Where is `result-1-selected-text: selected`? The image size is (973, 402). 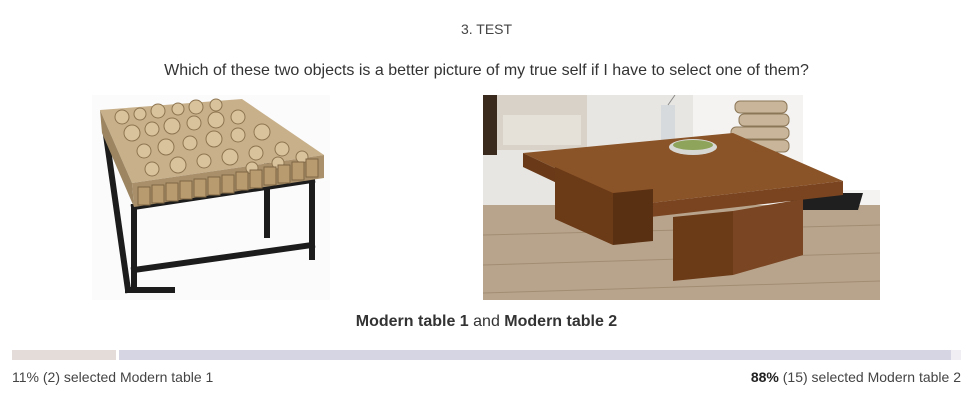
result-1-selected-text: selected is located at coordinates (90, 377).